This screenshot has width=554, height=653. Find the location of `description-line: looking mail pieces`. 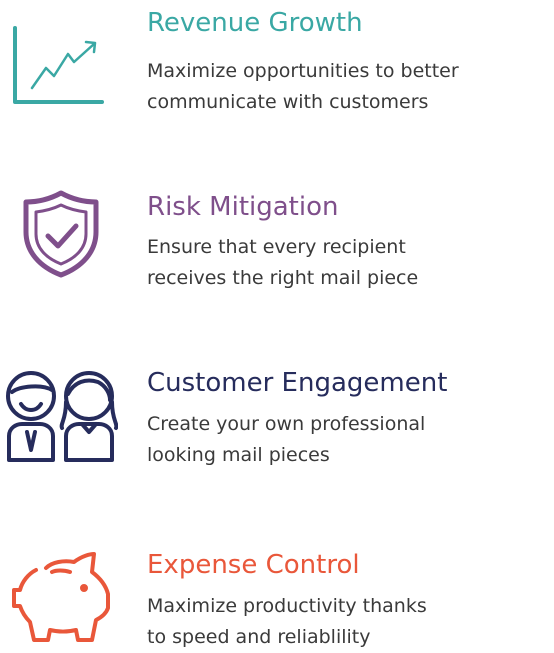

description-line: looking mail pieces is located at coordinates (238, 455).